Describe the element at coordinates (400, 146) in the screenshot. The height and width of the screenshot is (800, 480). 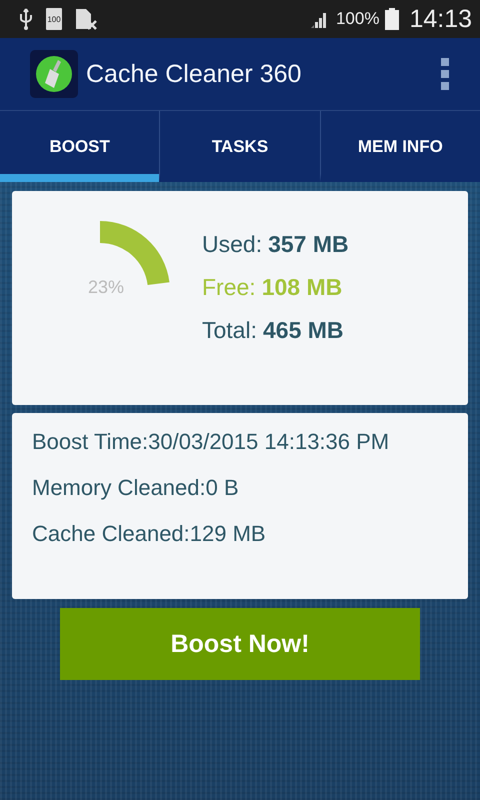
I see `tab: MEM INFO` at that location.